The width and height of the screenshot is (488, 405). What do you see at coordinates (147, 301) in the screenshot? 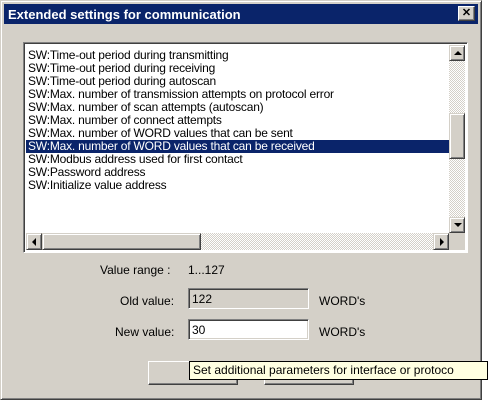
I see `old-value-label: Old value:` at bounding box center [147, 301].